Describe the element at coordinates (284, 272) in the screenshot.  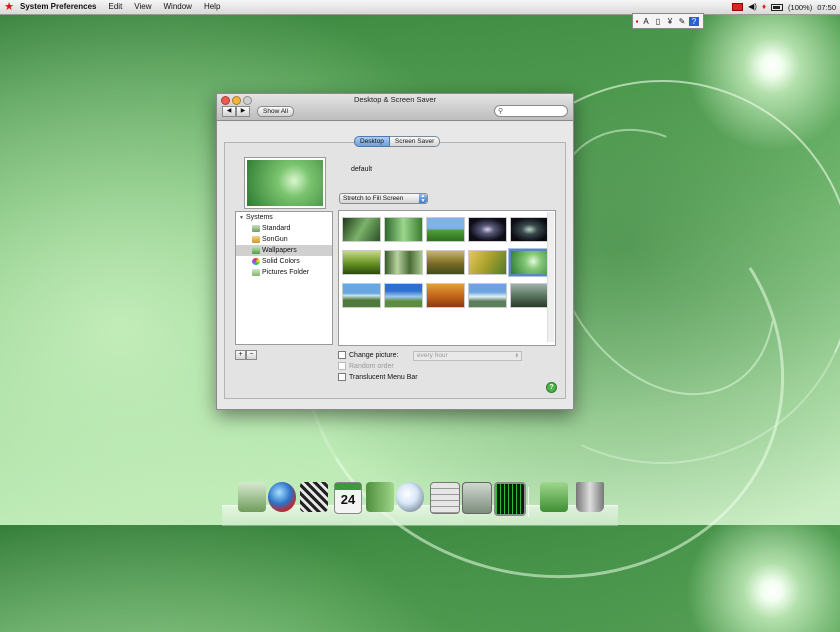
I see `source-item-pictures-folder: Pictures Folder` at that location.